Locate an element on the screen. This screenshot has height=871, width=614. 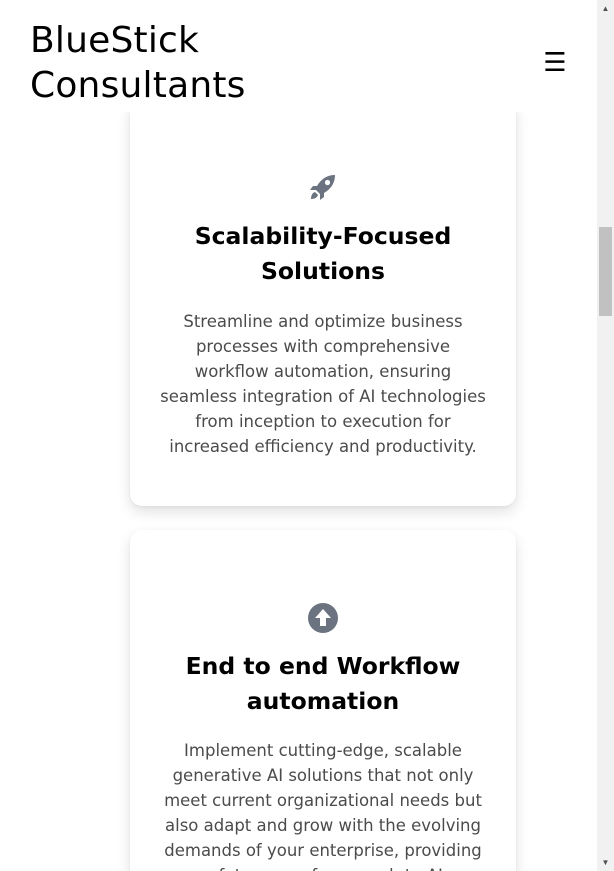
card-title-line: Solutions is located at coordinates (322, 271).